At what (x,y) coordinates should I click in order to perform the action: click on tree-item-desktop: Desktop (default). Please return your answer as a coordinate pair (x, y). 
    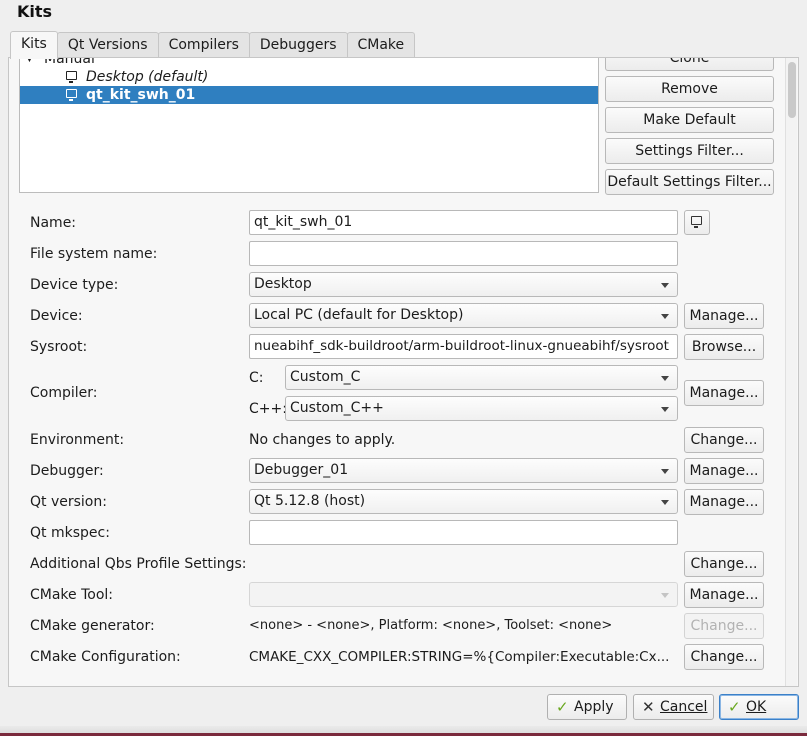
    Looking at the image, I should click on (309, 77).